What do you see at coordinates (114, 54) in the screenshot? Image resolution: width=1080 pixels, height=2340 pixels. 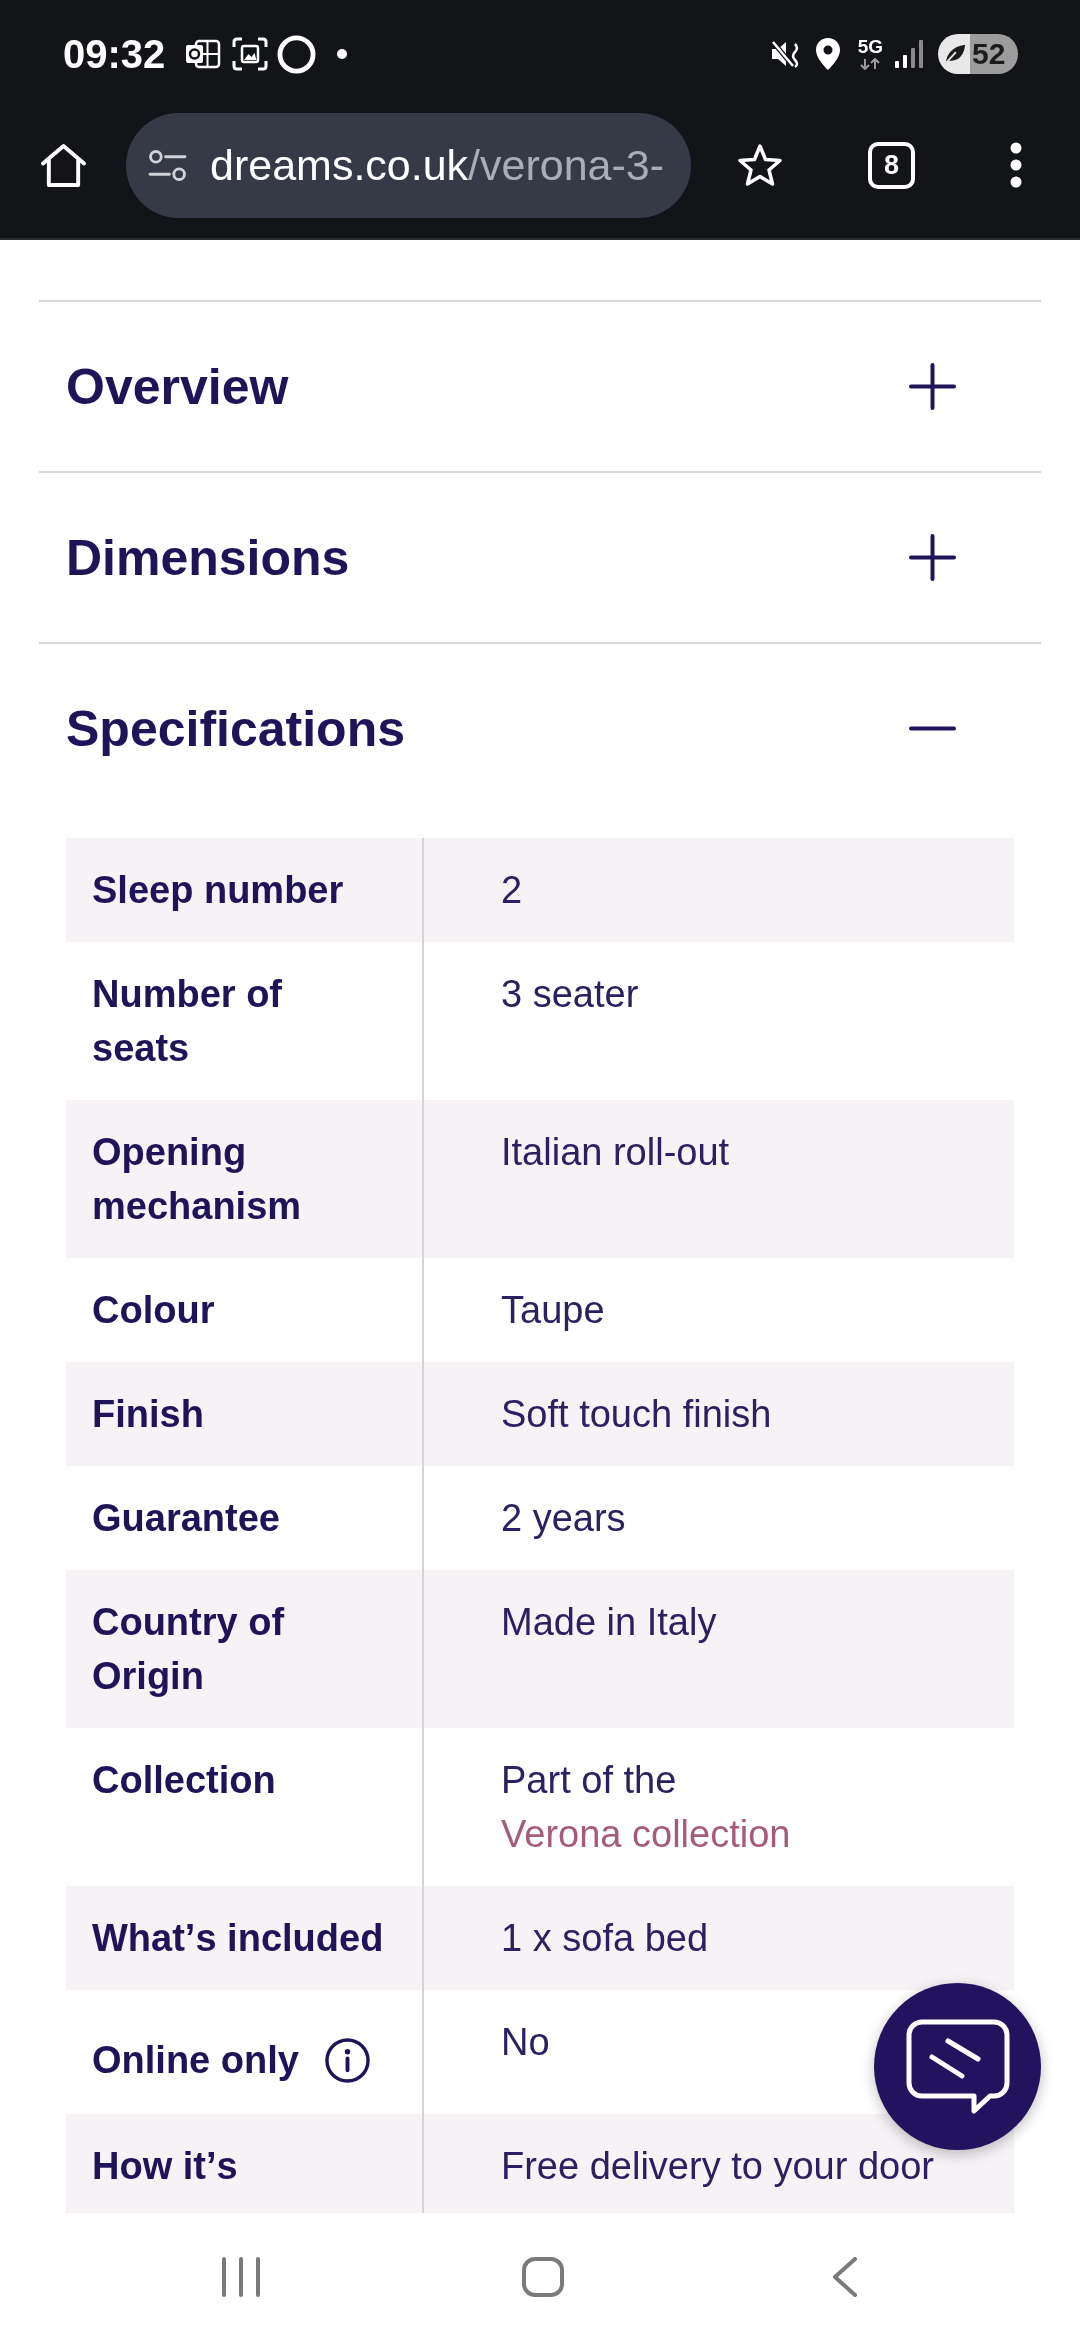 I see `status-time: 09:32` at bounding box center [114, 54].